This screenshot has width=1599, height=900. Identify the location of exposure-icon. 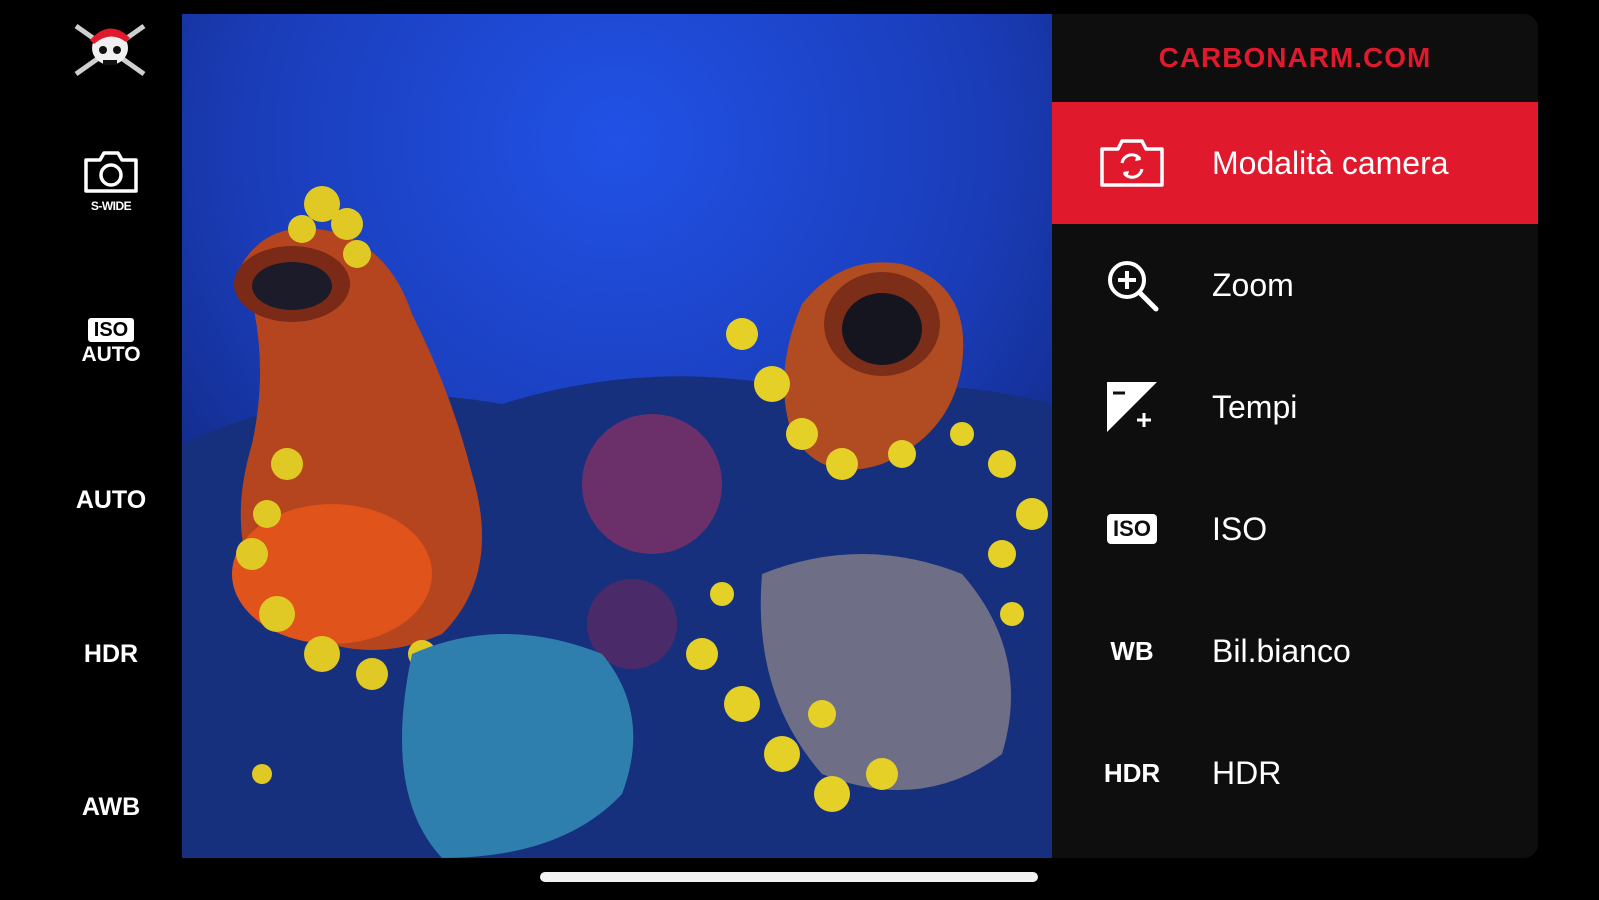
(1132, 407).